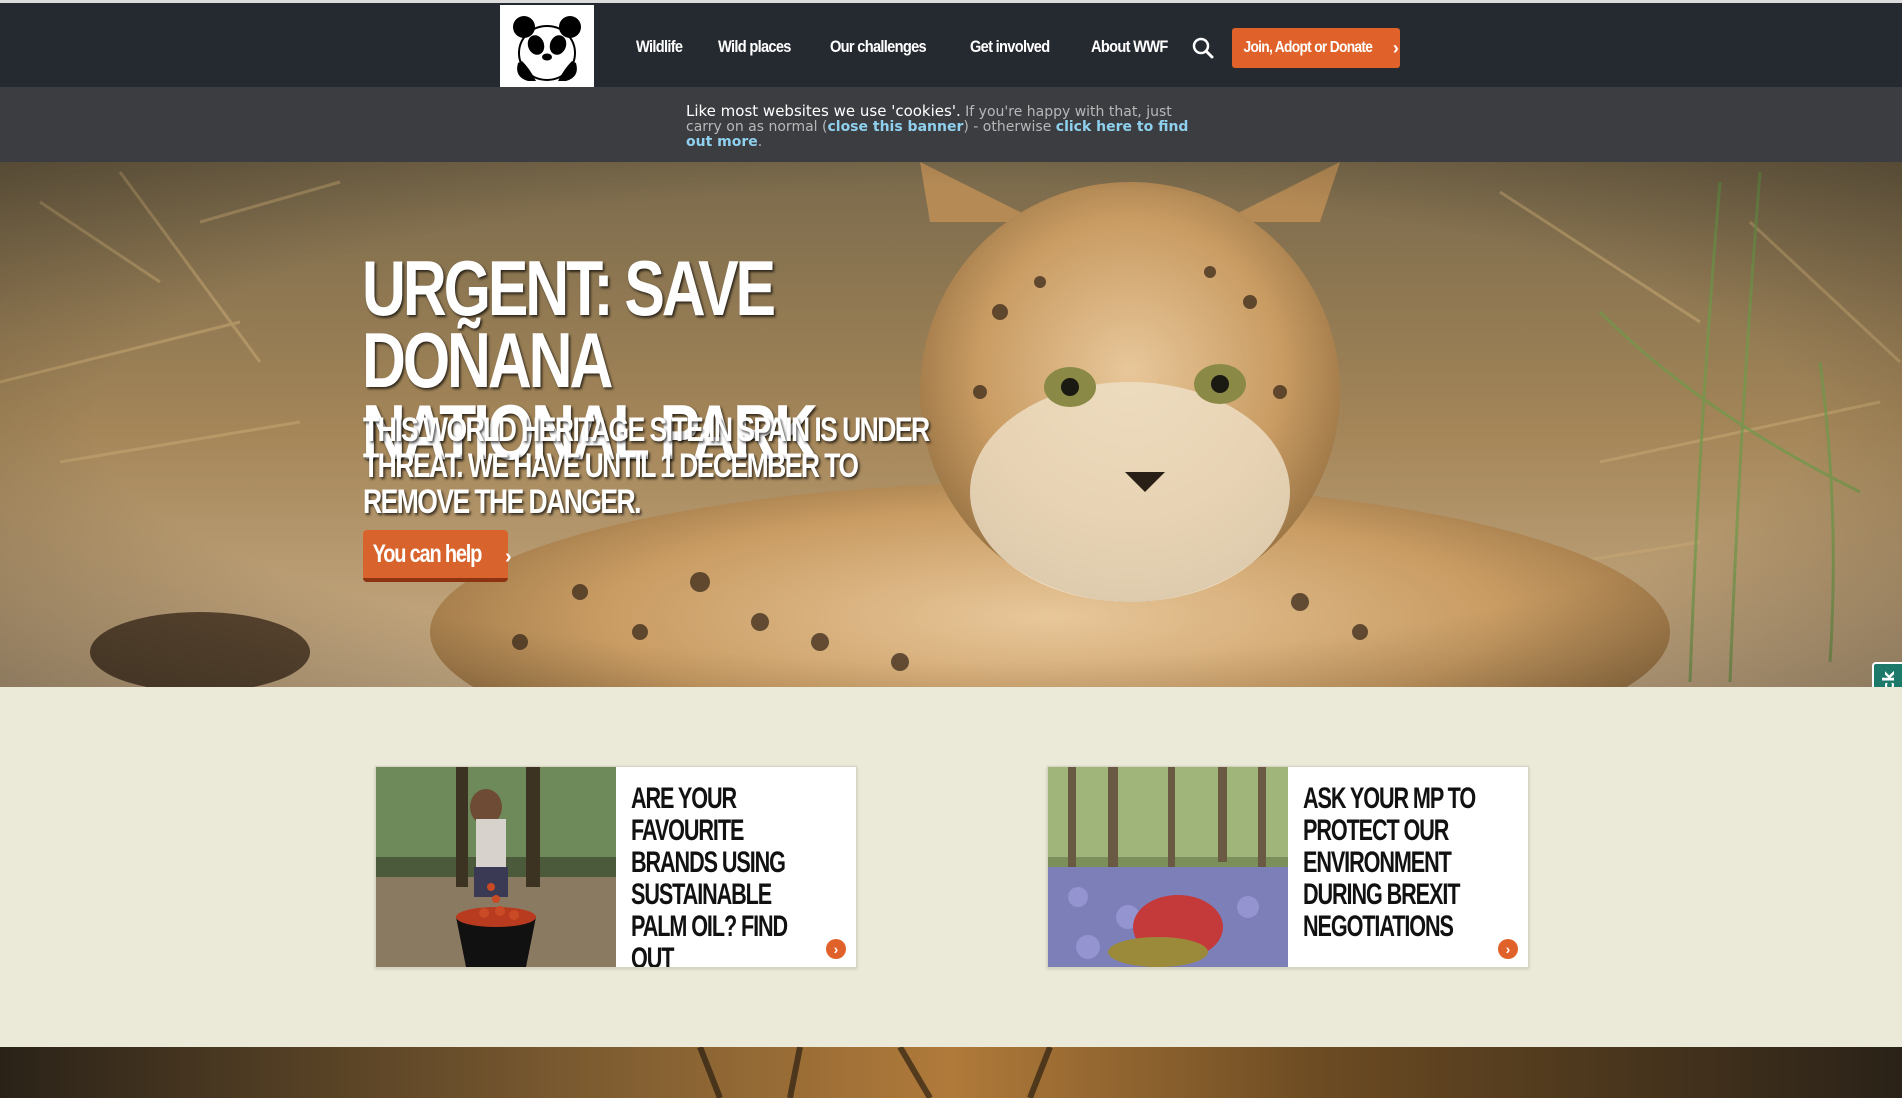  What do you see at coordinates (878, 47) in the screenshot?
I see `nav-our-challenges: Our challenges` at bounding box center [878, 47].